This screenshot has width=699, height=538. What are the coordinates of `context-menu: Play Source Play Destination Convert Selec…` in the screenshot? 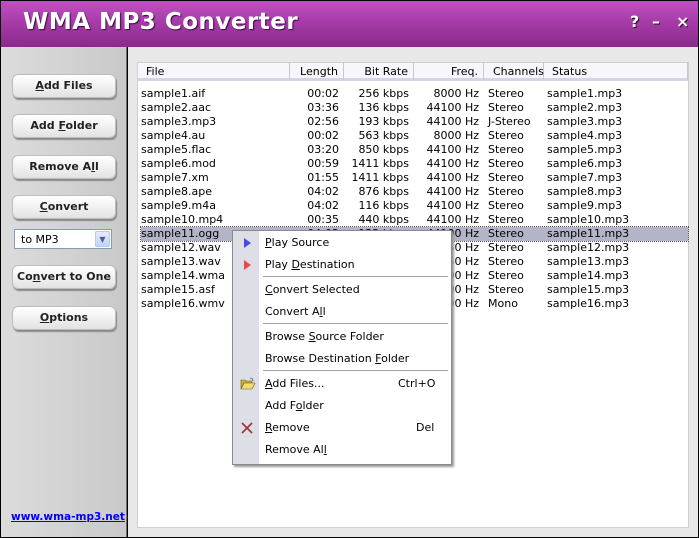 It's located at (342, 347).